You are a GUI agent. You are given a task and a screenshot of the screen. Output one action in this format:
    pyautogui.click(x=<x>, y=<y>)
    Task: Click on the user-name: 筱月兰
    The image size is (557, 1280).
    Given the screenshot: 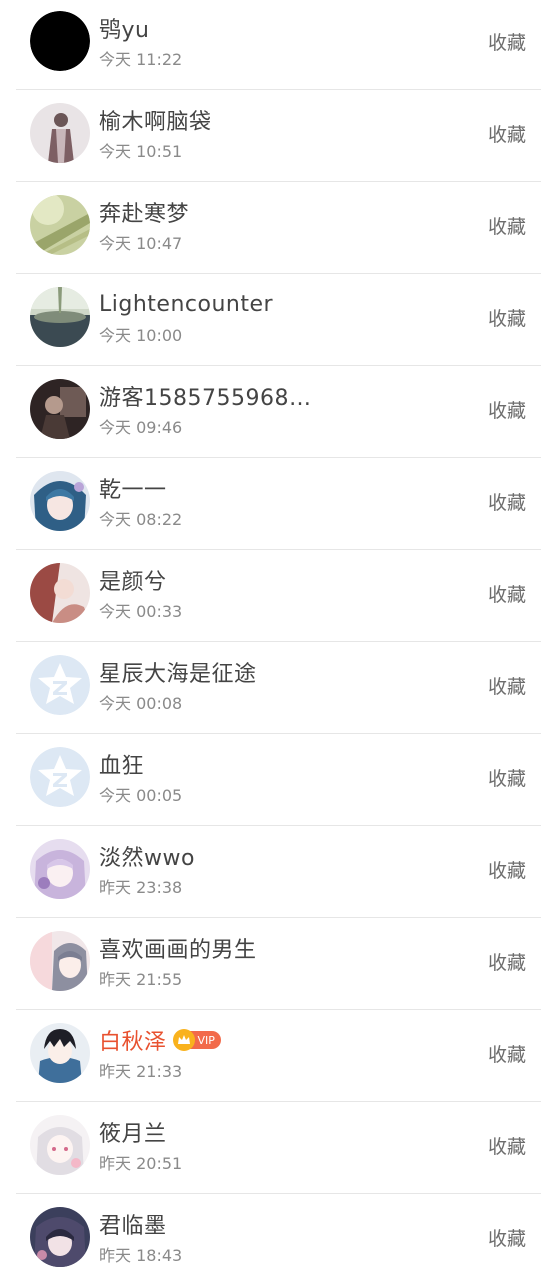 What is the action you would take?
    pyautogui.click(x=133, y=1132)
    